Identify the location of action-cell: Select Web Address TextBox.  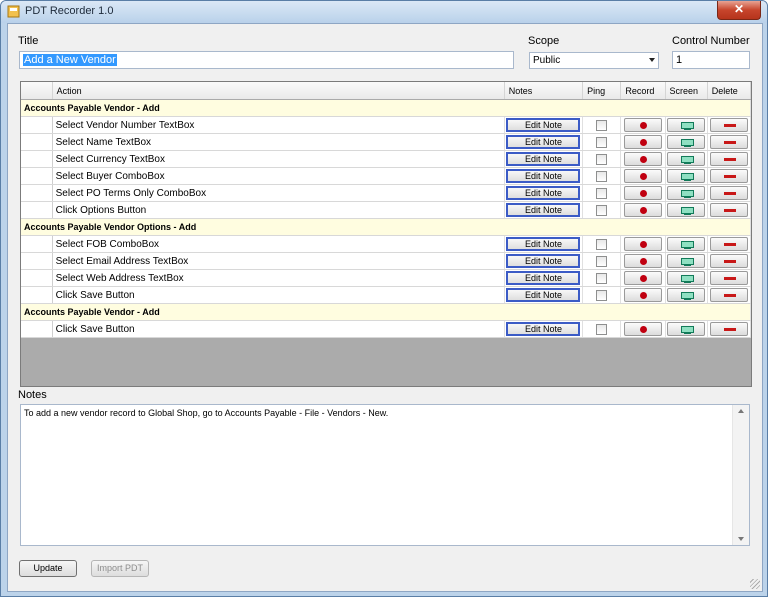
(278, 278).